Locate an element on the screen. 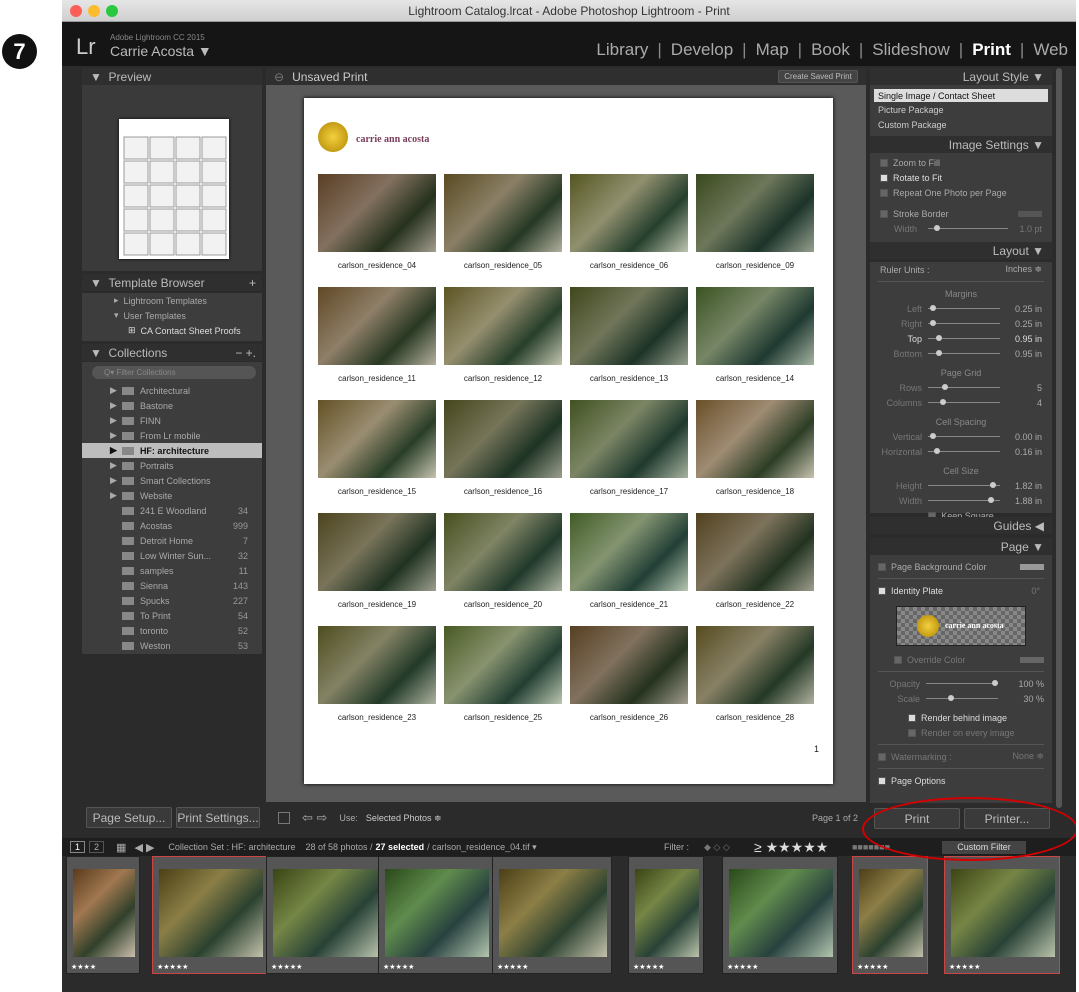  collection-item: Acostas 999 is located at coordinates (172, 525).